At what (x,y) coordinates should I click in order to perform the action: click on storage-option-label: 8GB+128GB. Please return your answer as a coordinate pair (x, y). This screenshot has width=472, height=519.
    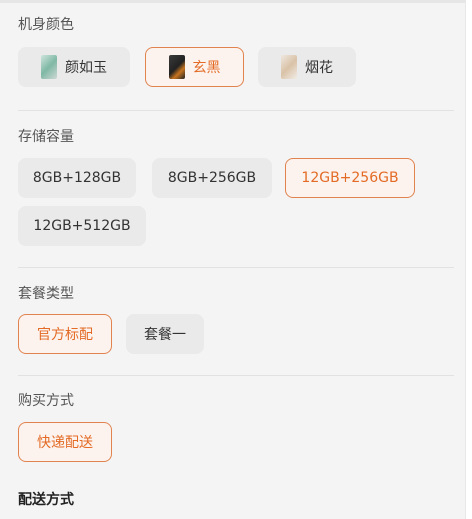
    Looking at the image, I should click on (77, 178).